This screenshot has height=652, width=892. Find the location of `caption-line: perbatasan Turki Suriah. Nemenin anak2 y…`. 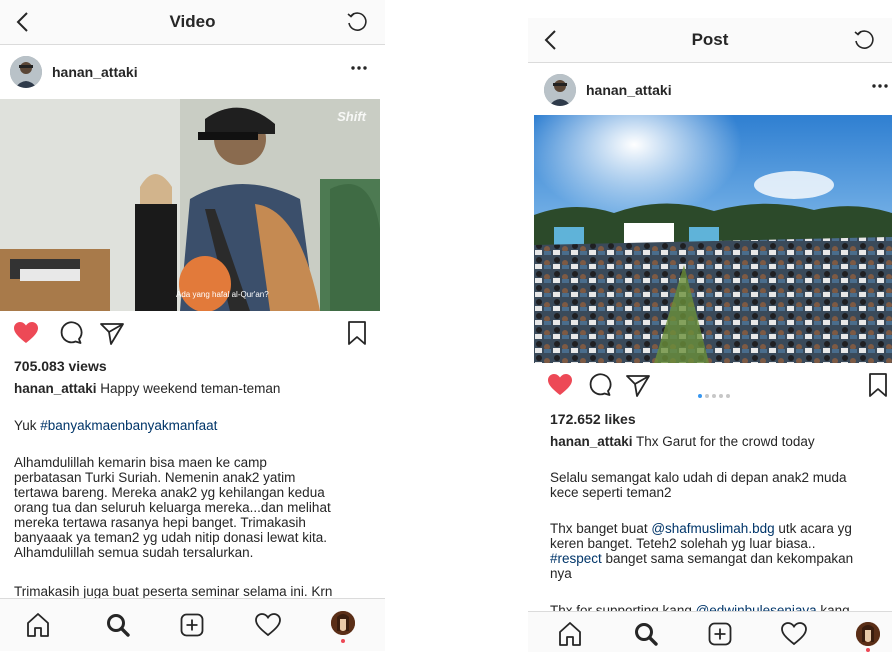

caption-line: perbatasan Turki Suriah. Nemenin anak2 y… is located at coordinates (155, 477).